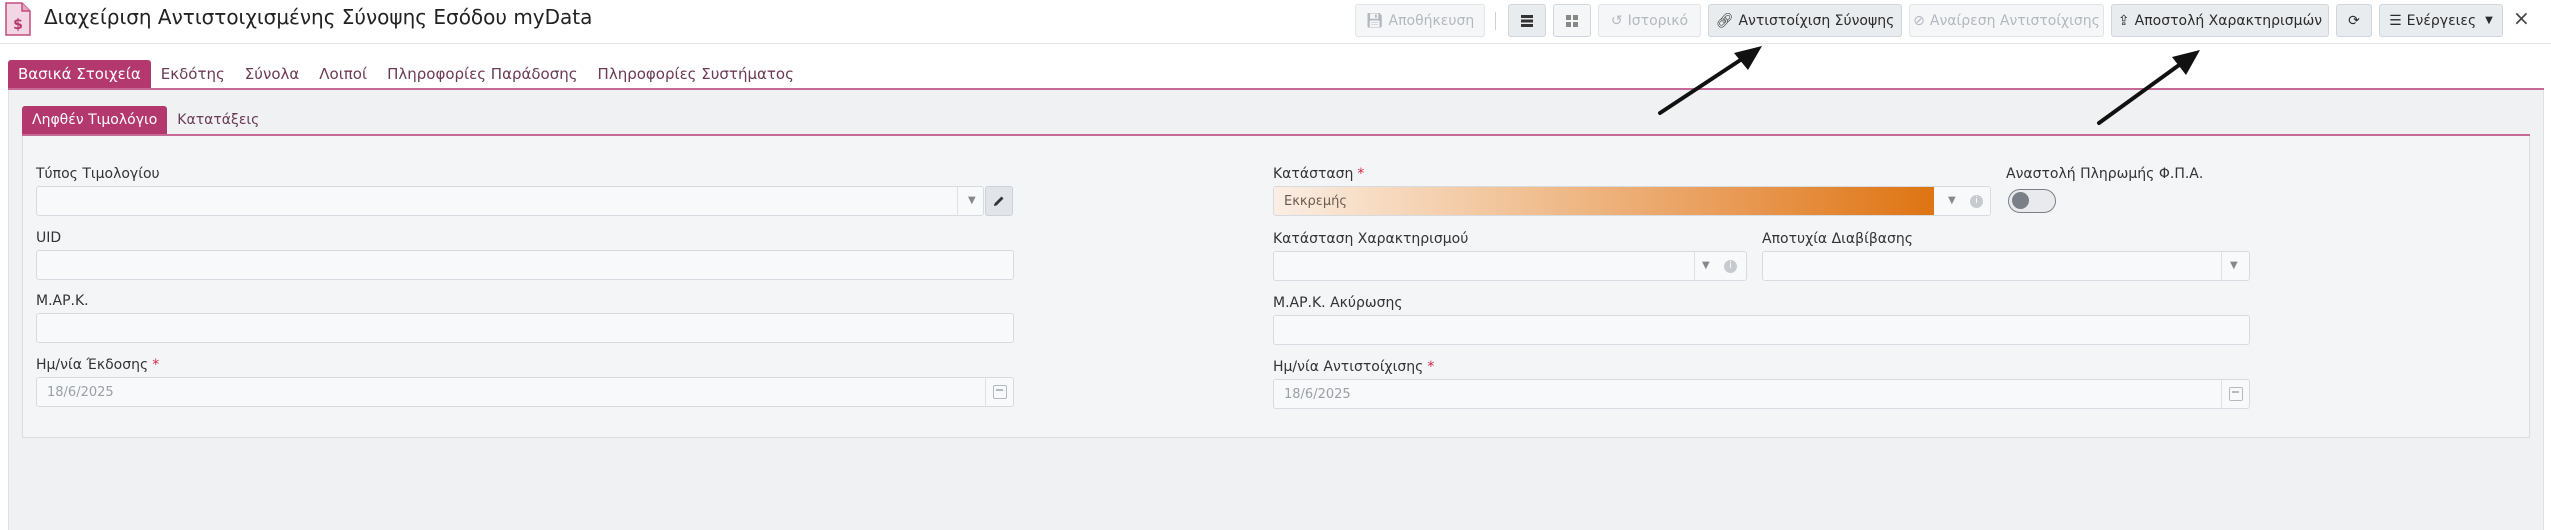  I want to click on tab-basic-info: Βασικά Στοιχεία, so click(79, 74).